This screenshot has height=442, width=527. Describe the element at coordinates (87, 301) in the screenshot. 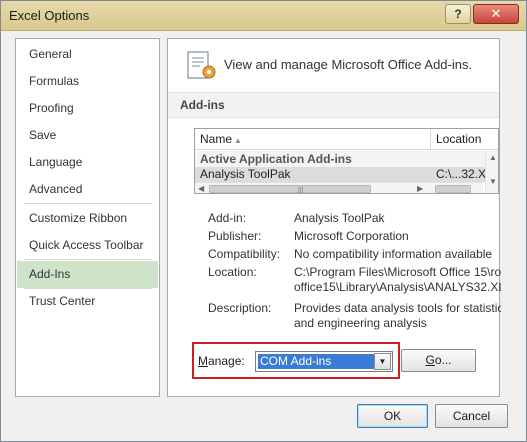

I see `sidebar-item-trust-center: Trust Center` at that location.